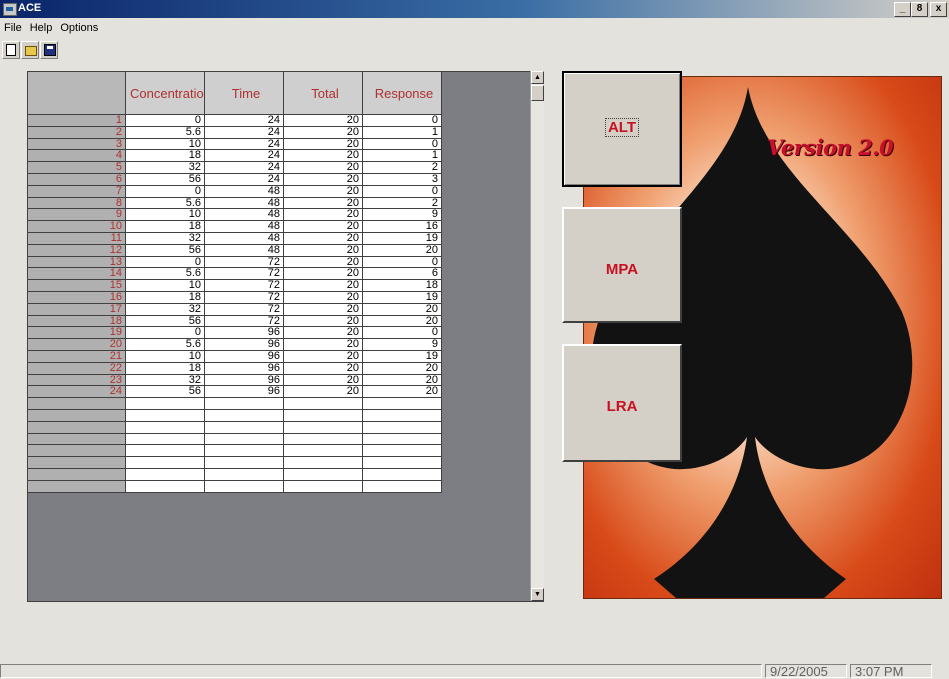  I want to click on row-header: 16, so click(77, 298).